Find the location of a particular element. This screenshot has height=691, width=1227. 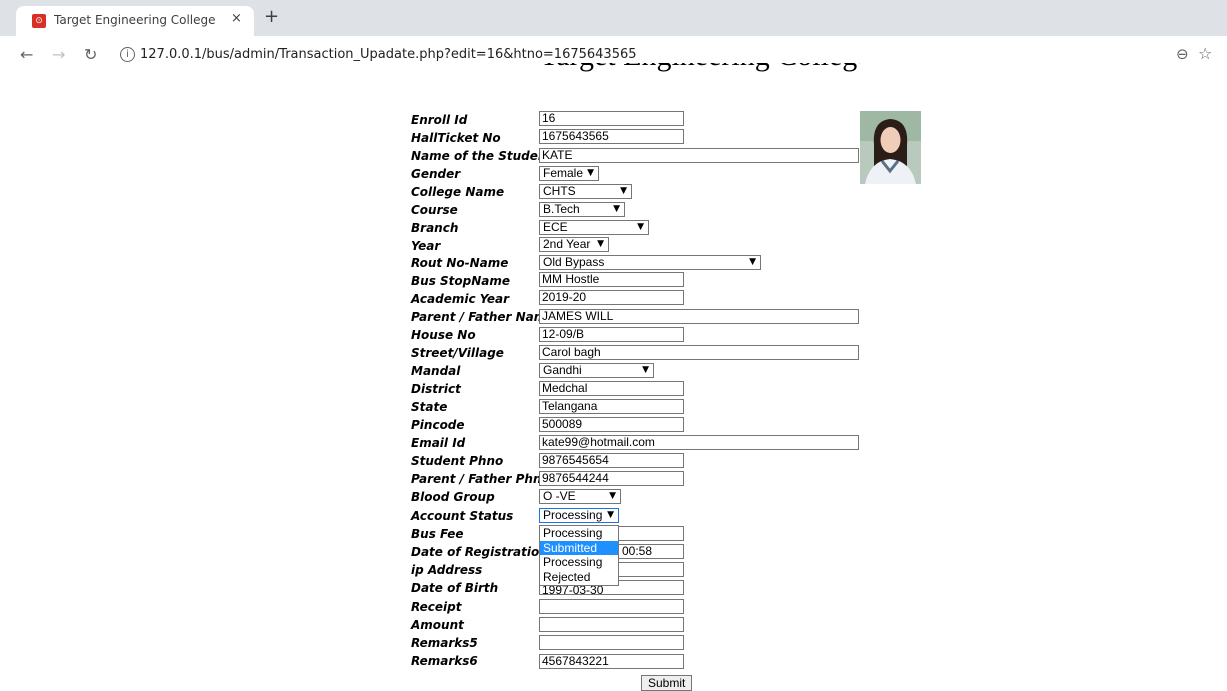

student-photo is located at coordinates (890, 147).